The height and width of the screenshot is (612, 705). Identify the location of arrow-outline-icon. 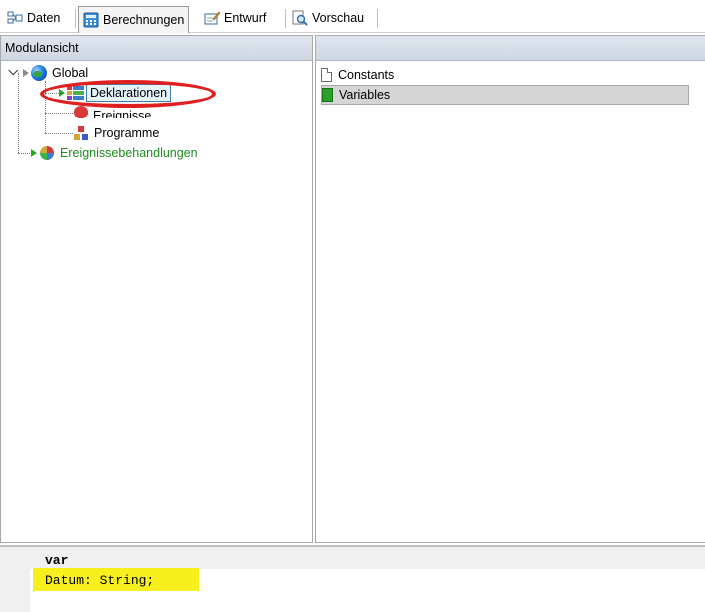
(26, 73).